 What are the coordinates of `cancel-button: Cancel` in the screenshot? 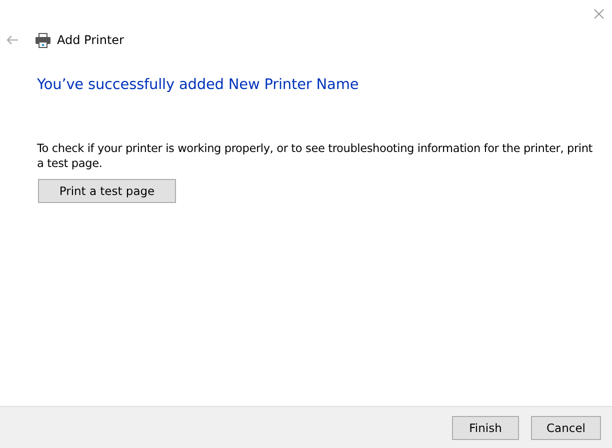 It's located at (566, 428).